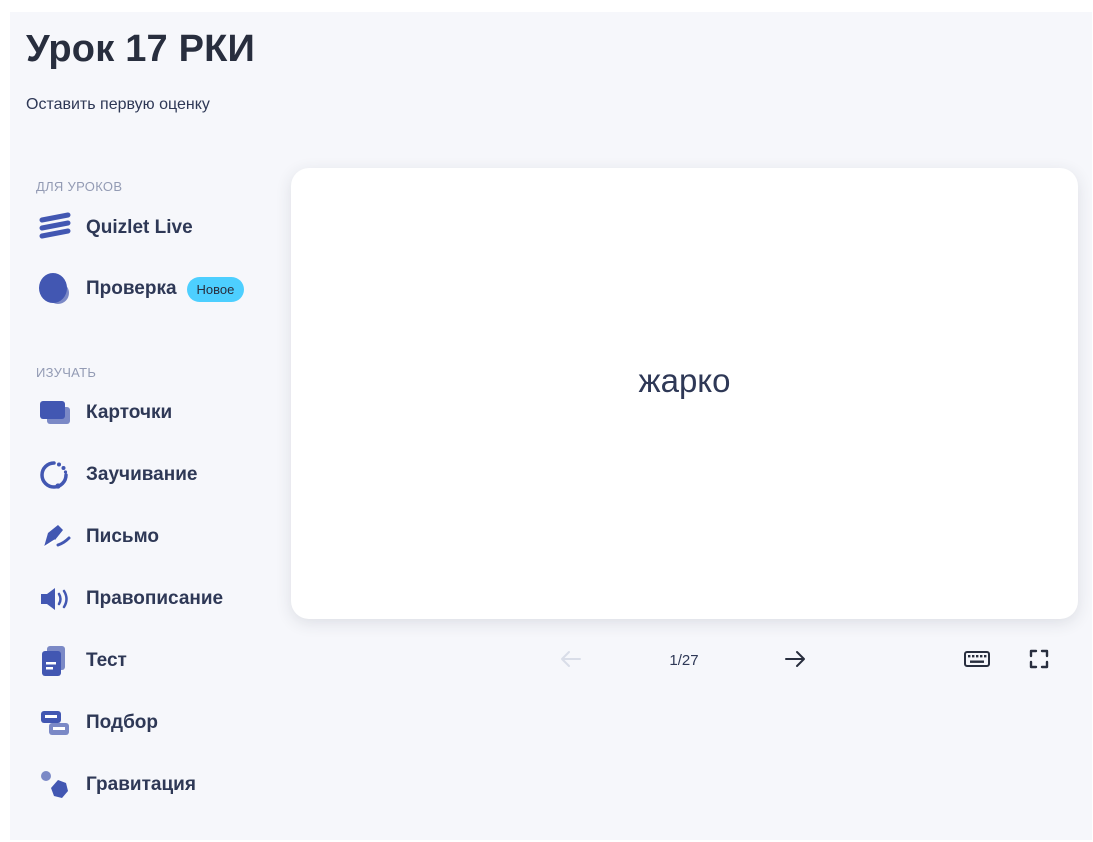 The image size is (1093, 842). Describe the element at coordinates (129, 412) in the screenshot. I see `sidebar-item-label: Карточки` at that location.